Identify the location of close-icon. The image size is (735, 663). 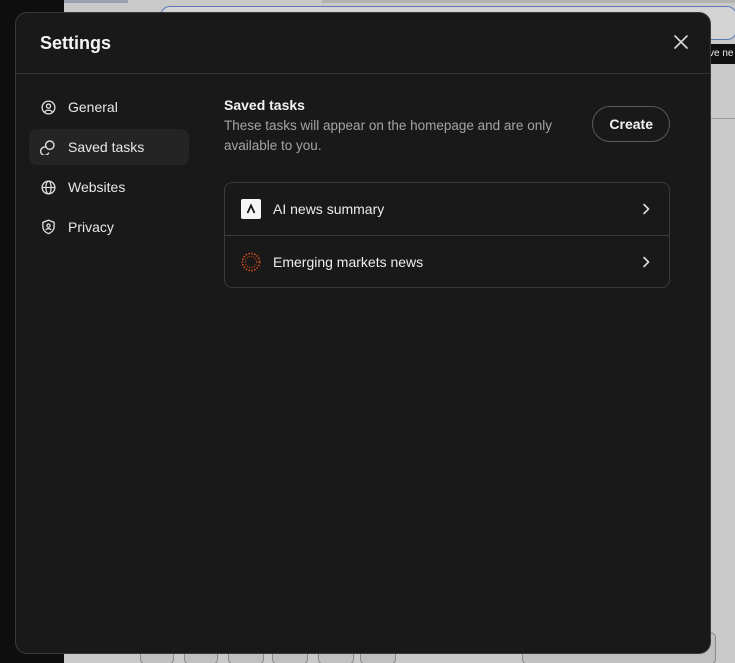
(681, 42).